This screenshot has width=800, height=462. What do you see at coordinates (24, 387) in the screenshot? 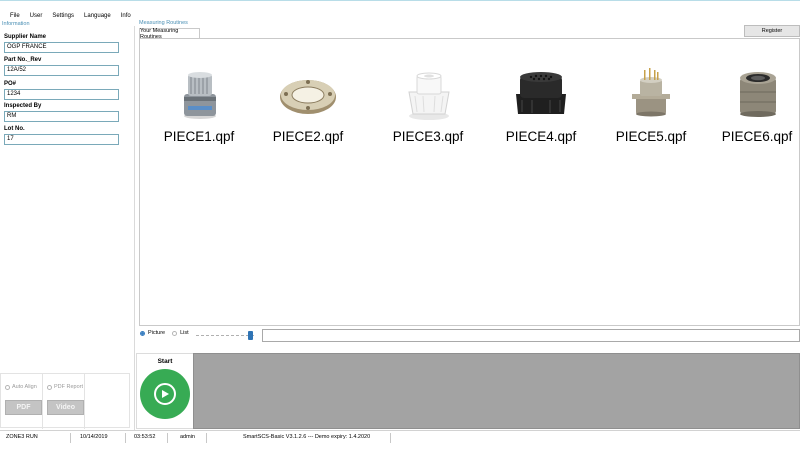
I see `auto-align-label: Auto Align` at bounding box center [24, 387].